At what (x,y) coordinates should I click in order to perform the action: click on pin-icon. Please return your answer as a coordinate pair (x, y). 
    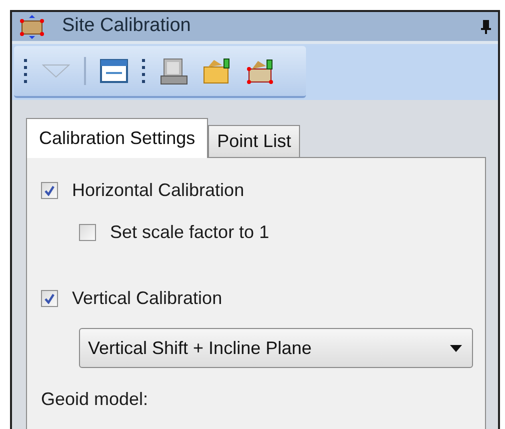
    Looking at the image, I should click on (486, 26).